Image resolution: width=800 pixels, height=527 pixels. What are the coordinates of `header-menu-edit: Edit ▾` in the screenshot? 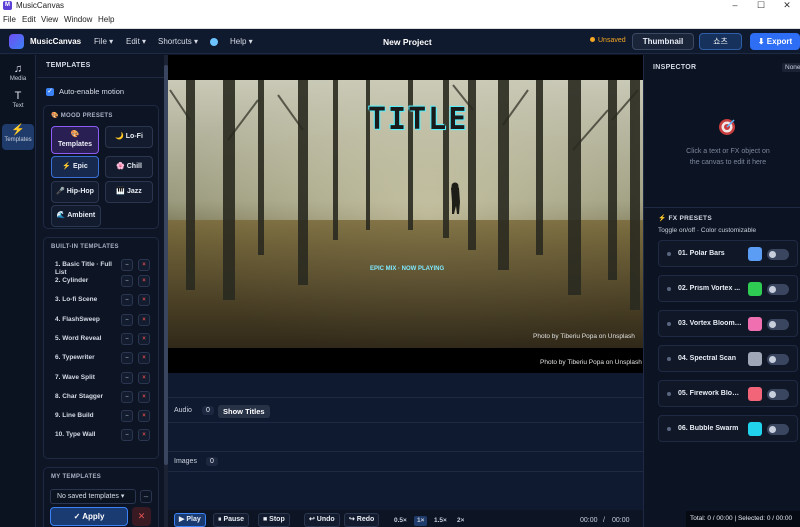 It's located at (136, 41).